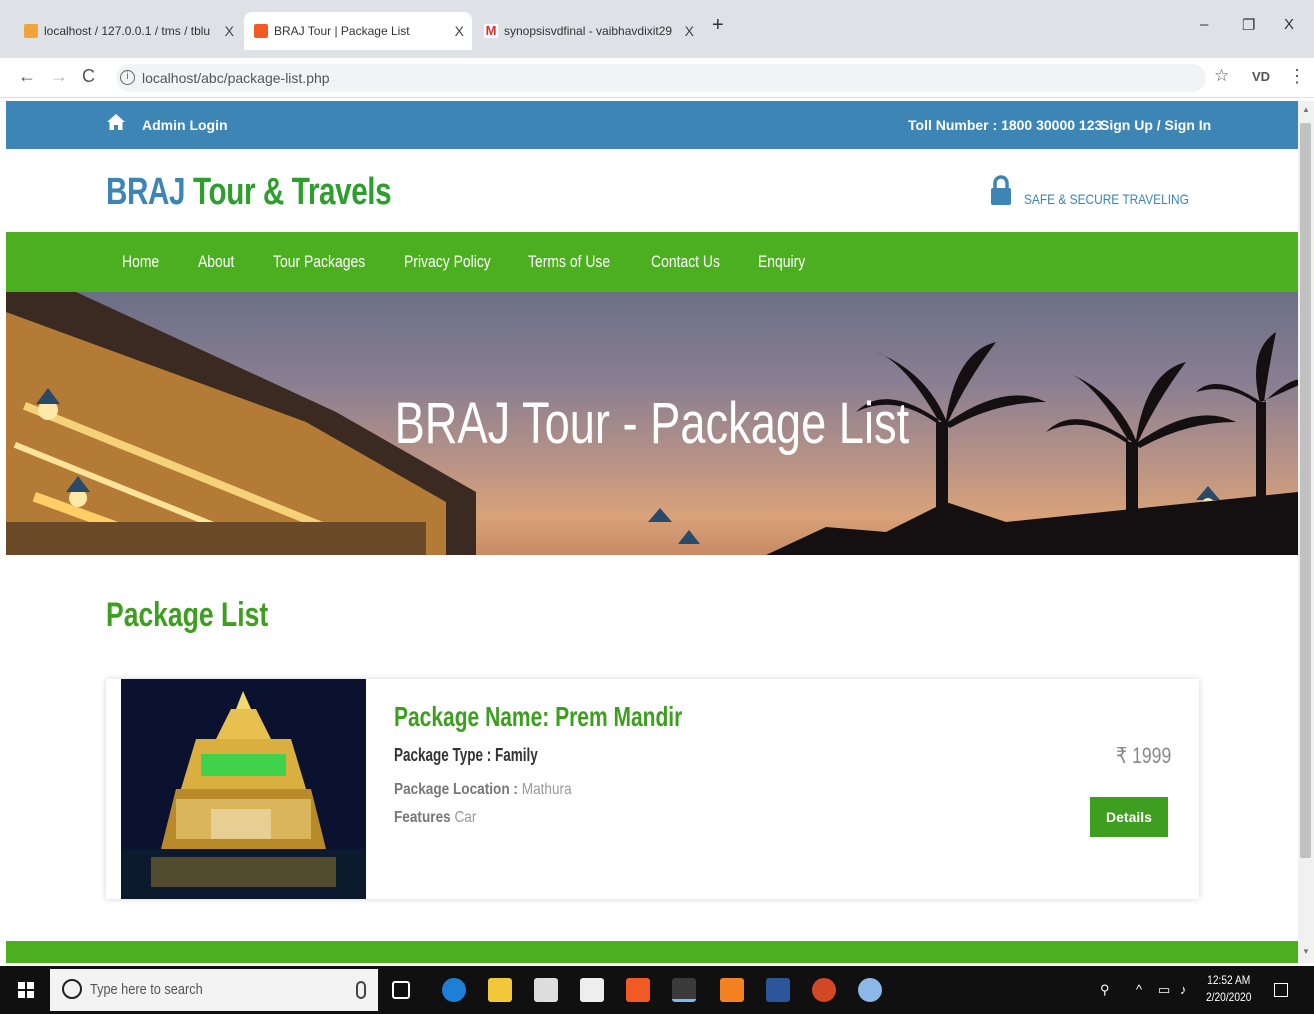  I want to click on details-button: Details, so click(1129, 817).